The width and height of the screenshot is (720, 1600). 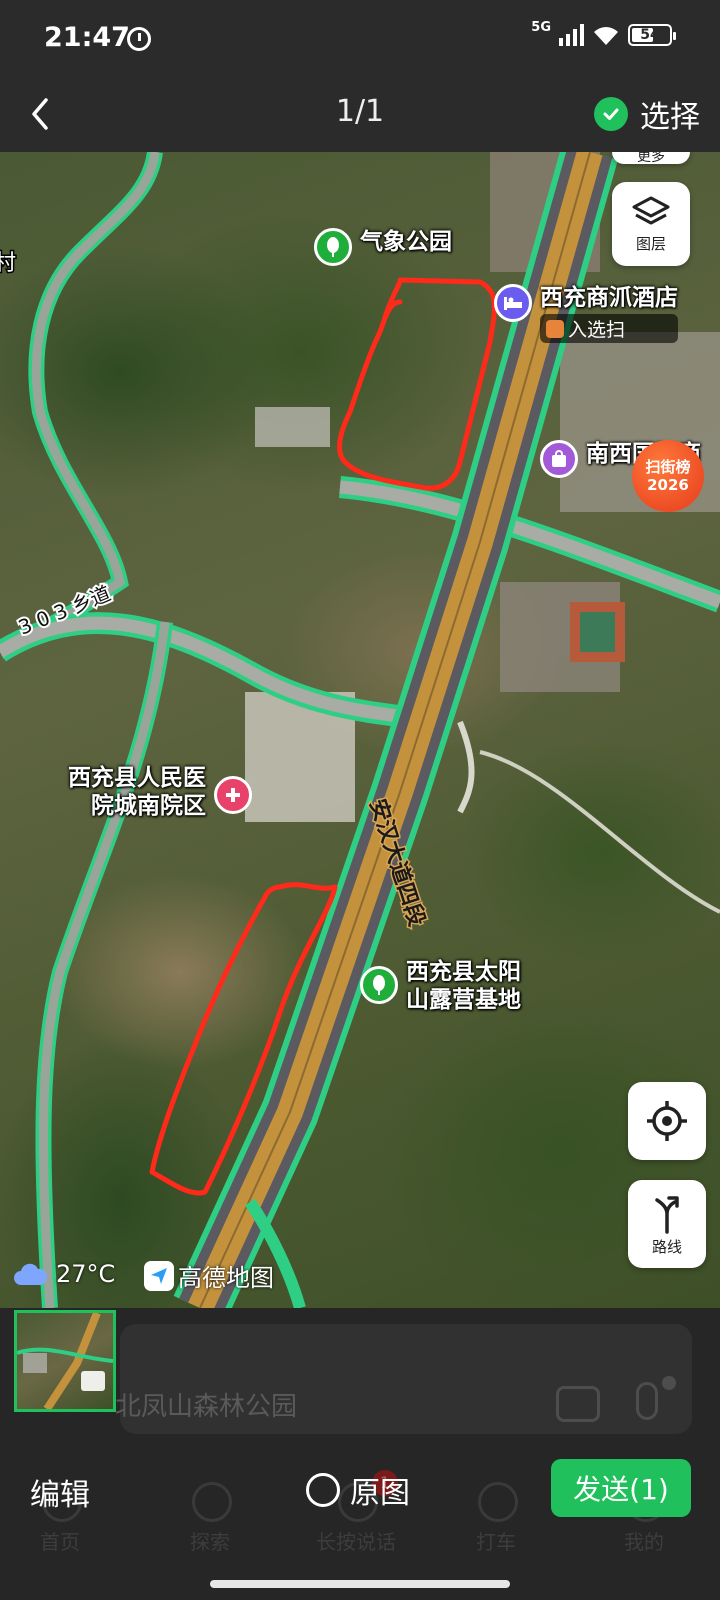 I want to click on poi-hospital: 西充县人民医 院城南院区, so click(x=160, y=792).